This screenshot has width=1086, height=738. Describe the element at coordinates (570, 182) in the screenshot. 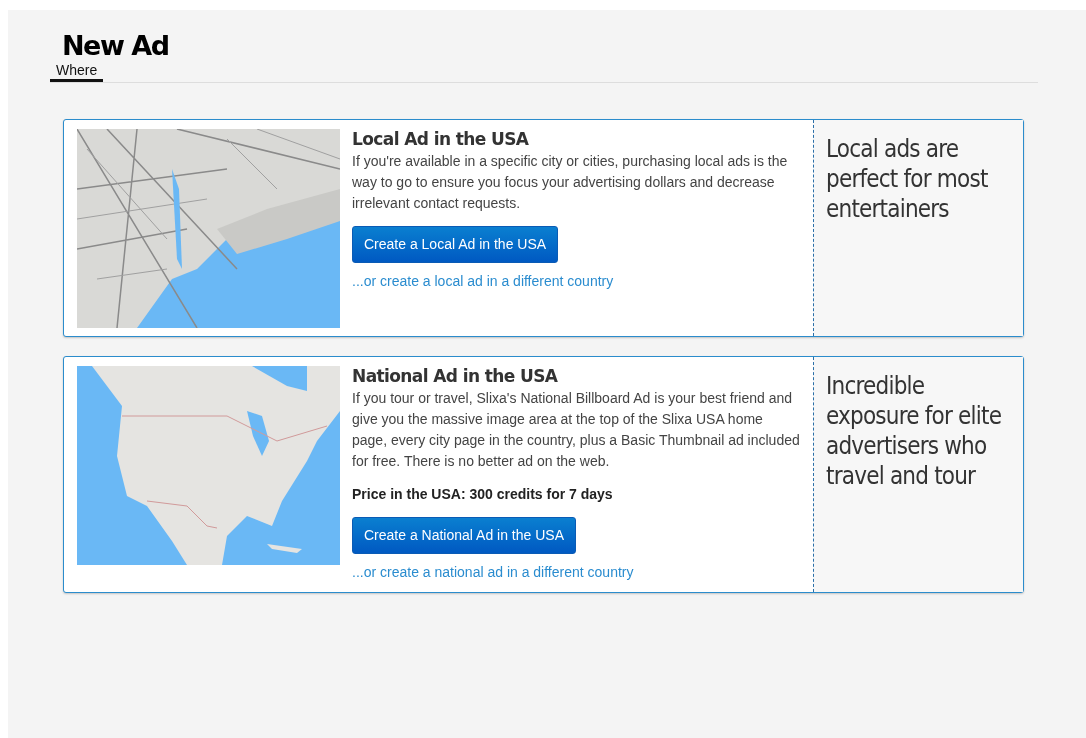

I see `ad-description: If you're available in a specific city or cities, purchasing local ads is the way to go to ensure you focus your advertising dollars and decrease irrelevant contact requests.` at that location.